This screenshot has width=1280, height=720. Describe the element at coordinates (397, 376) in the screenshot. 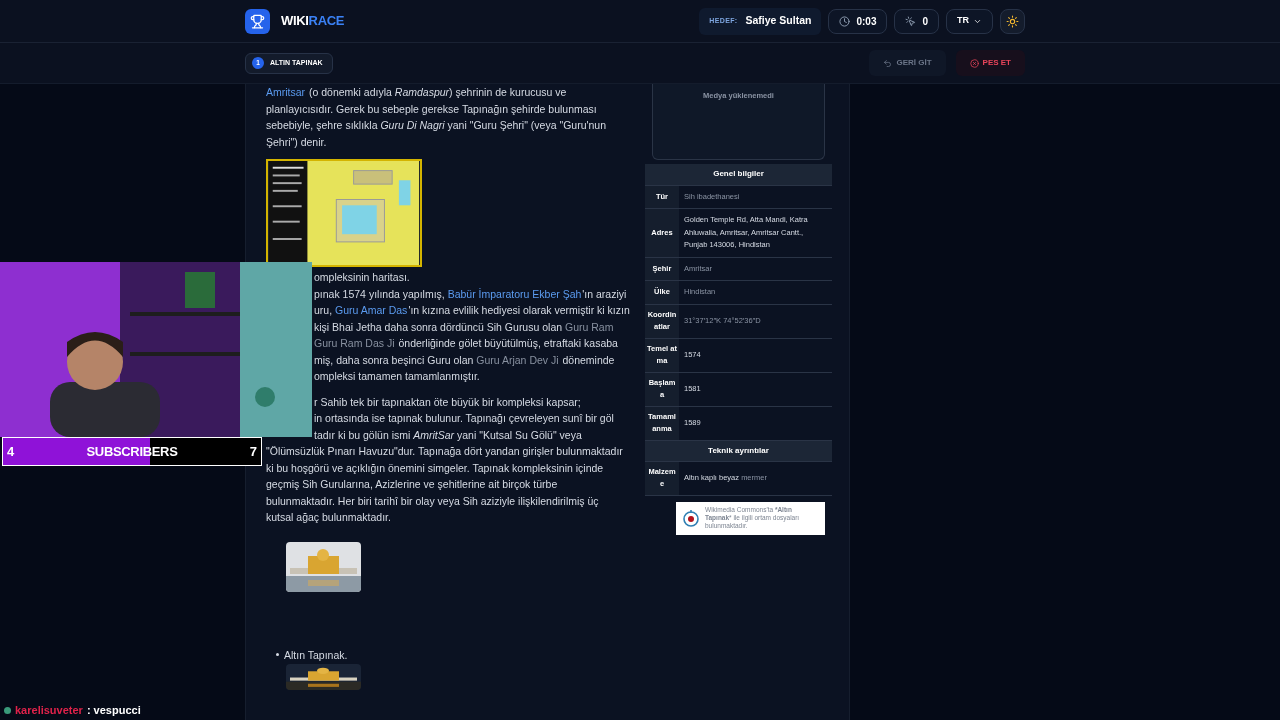

I see `paragraph-line: ompleksi tamamen tamamlanmıştır.` at that location.